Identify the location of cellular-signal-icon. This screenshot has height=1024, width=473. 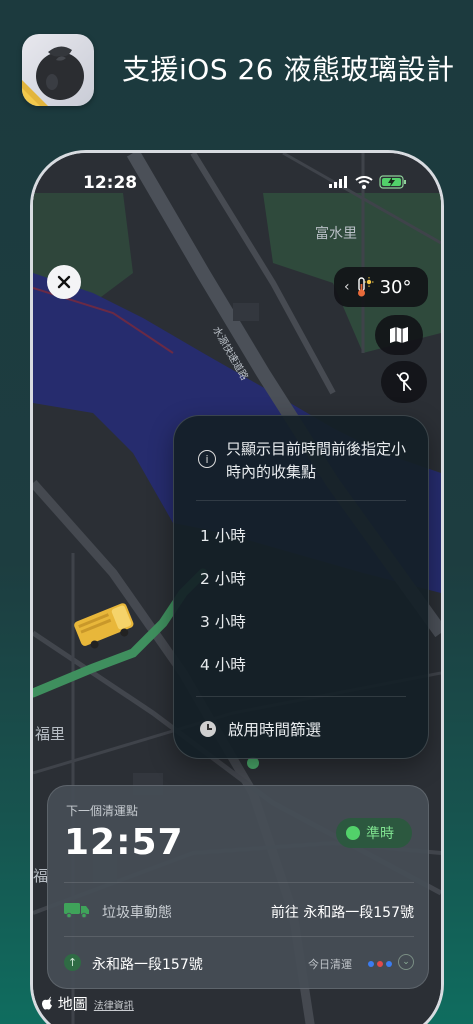
(338, 182).